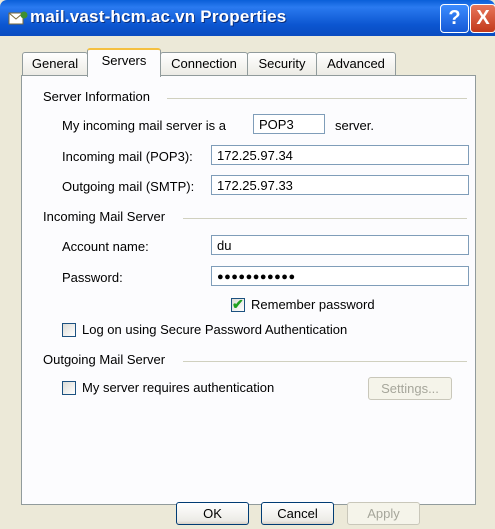  What do you see at coordinates (355, 125) in the screenshot?
I see `incoming-server-type-suffix: server.` at bounding box center [355, 125].